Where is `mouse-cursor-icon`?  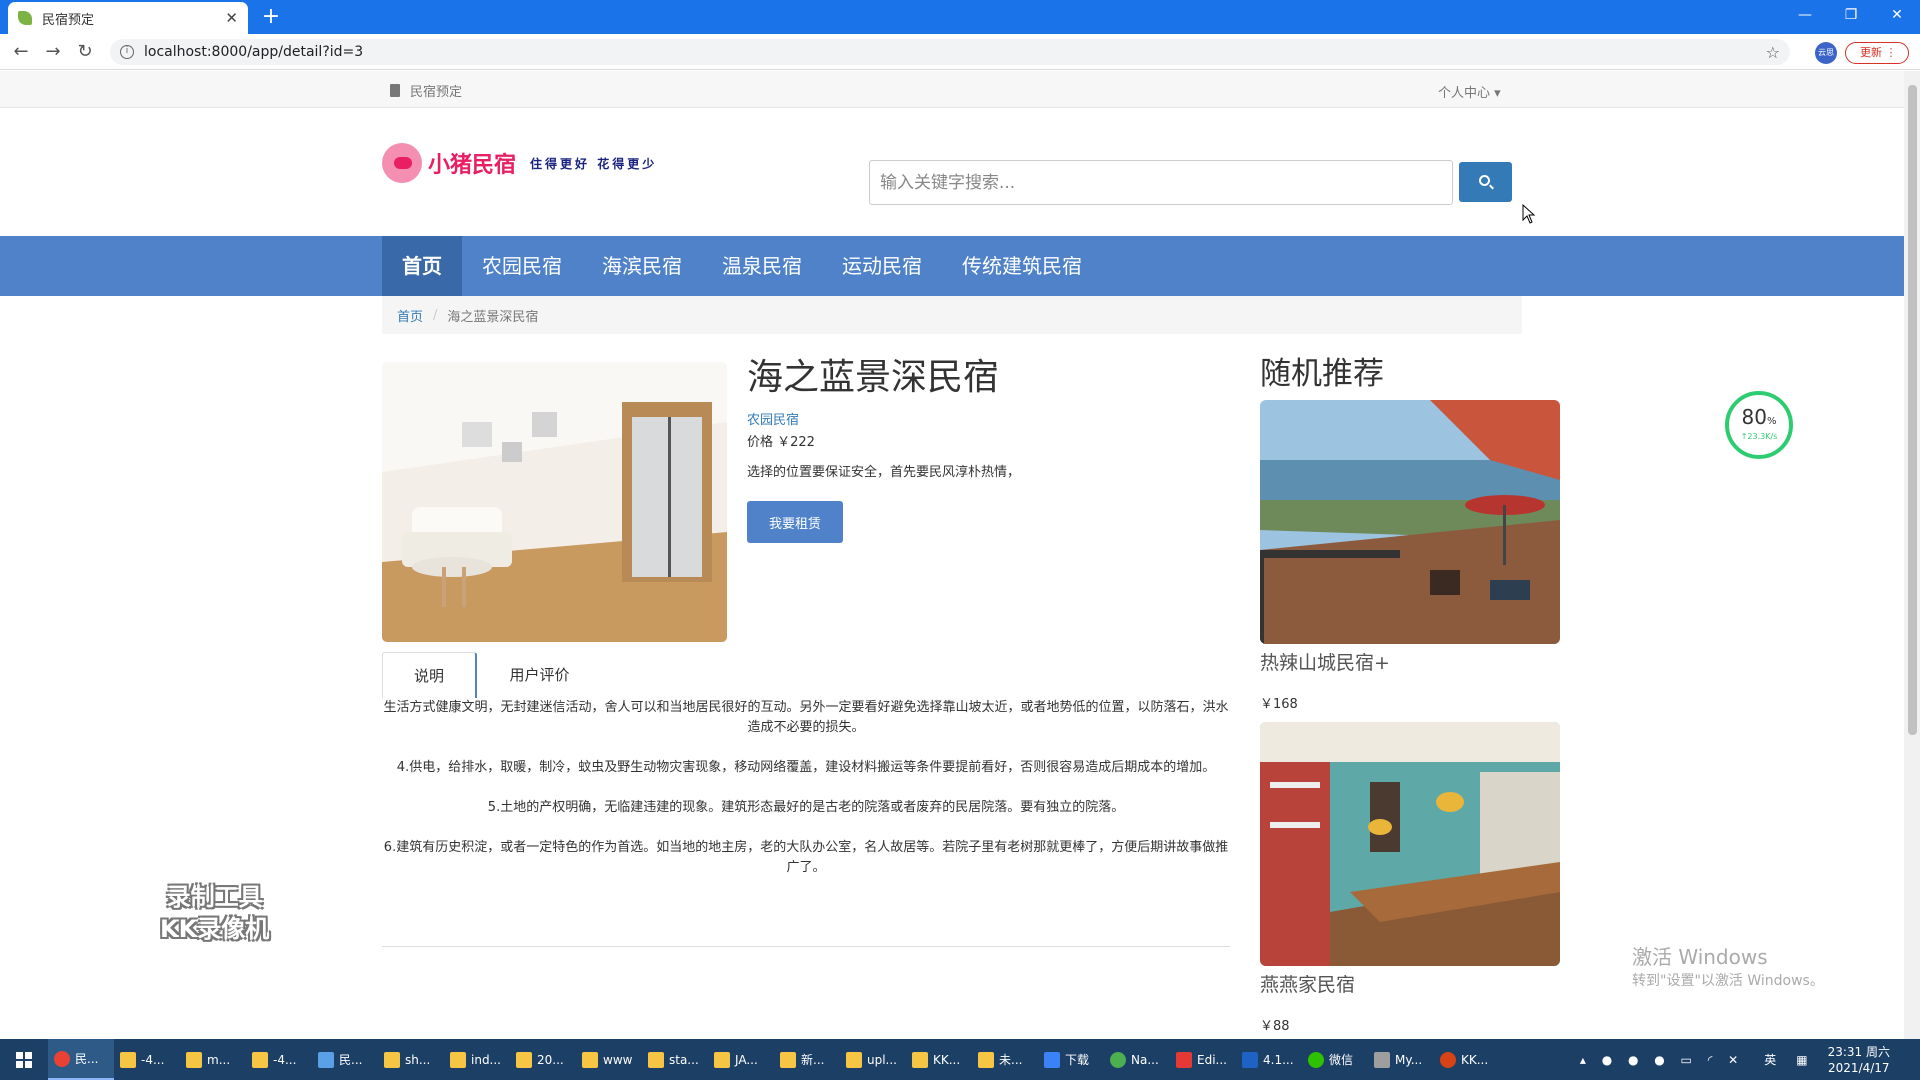 mouse-cursor-icon is located at coordinates (1529, 214).